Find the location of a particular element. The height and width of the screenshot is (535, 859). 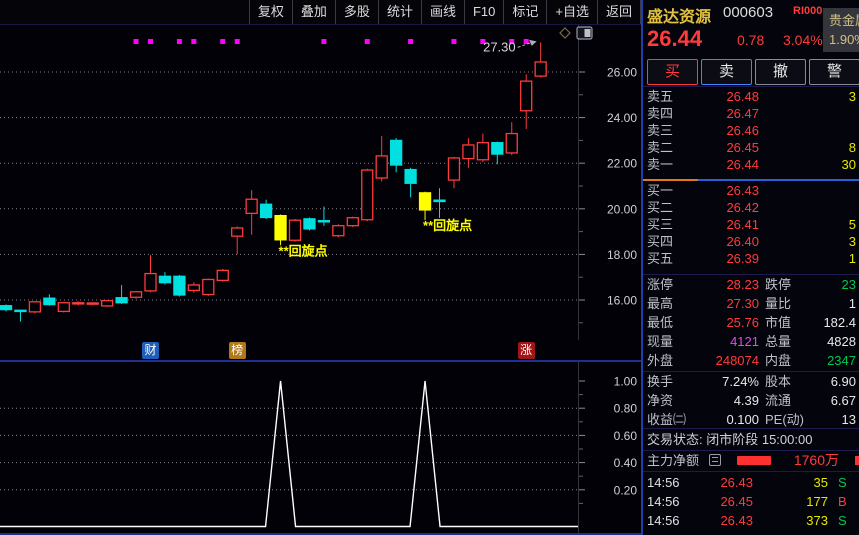

toolbar-button-复权: 复权 is located at coordinates (270, 12).